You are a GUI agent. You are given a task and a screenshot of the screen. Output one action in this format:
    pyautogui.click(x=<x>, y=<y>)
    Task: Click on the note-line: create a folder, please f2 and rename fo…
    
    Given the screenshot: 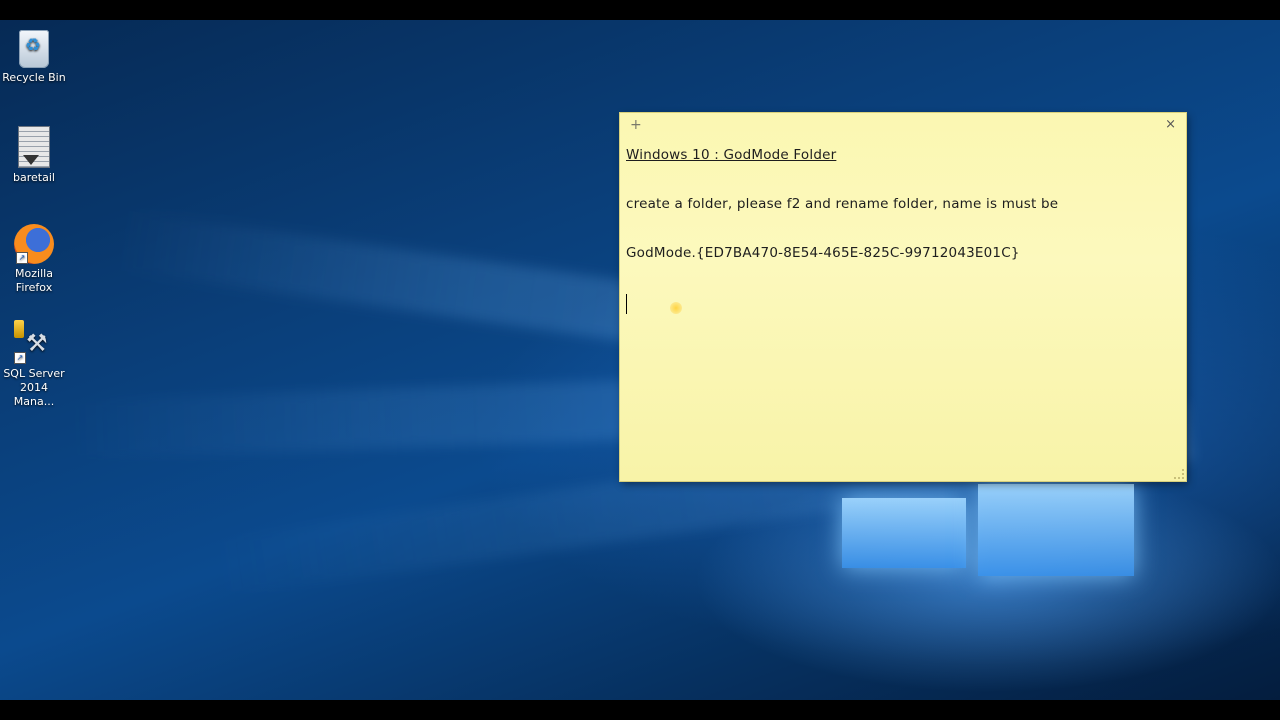 What is the action you would take?
    pyautogui.click(x=842, y=204)
    